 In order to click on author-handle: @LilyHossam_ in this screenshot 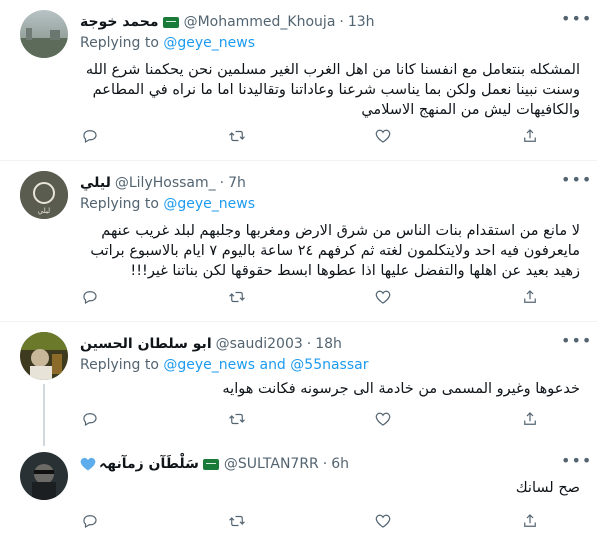, I will do `click(165, 183)`.